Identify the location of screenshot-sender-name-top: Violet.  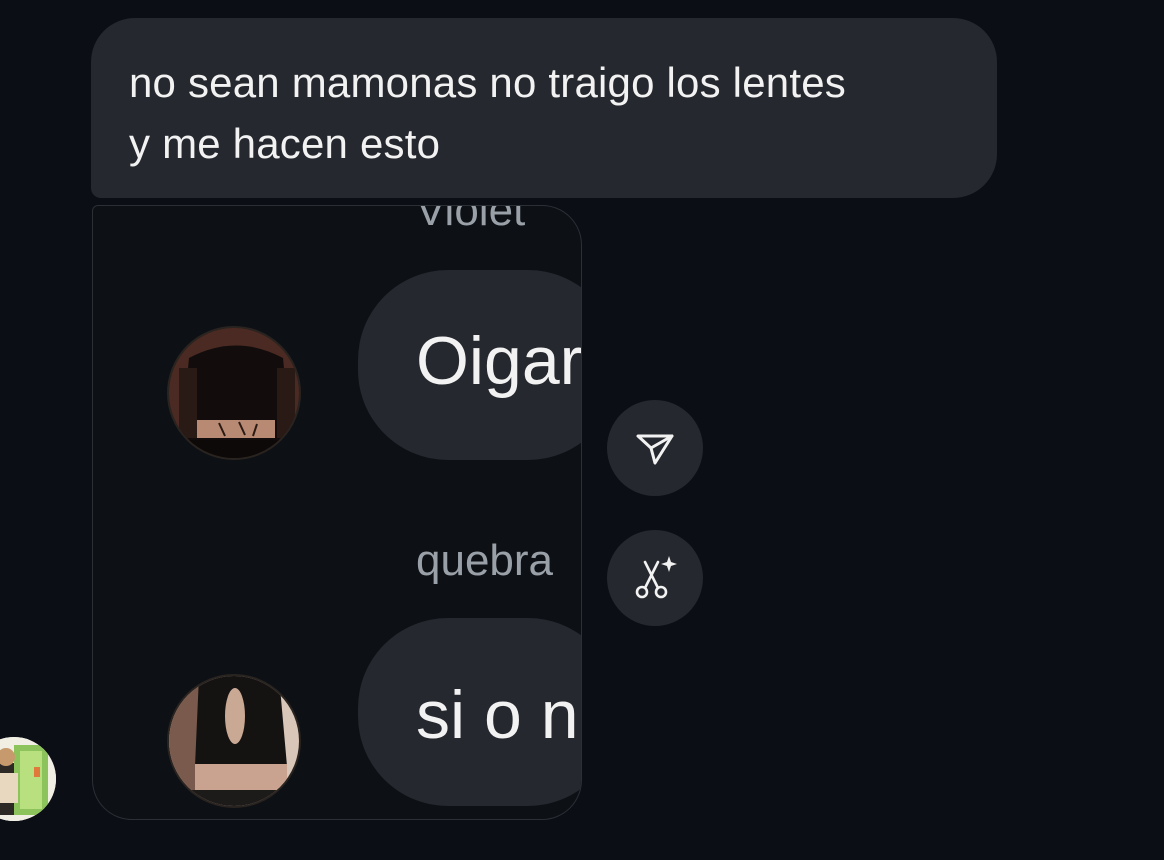
(471, 220).